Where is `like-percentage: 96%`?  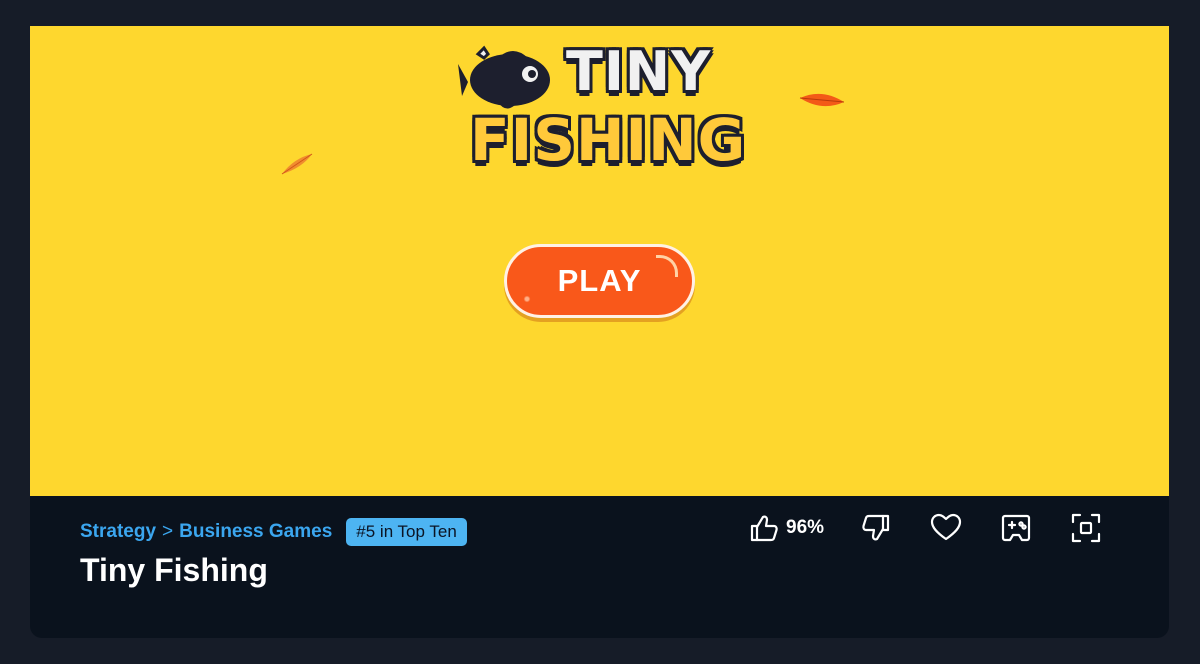
like-percentage: 96% is located at coordinates (805, 527).